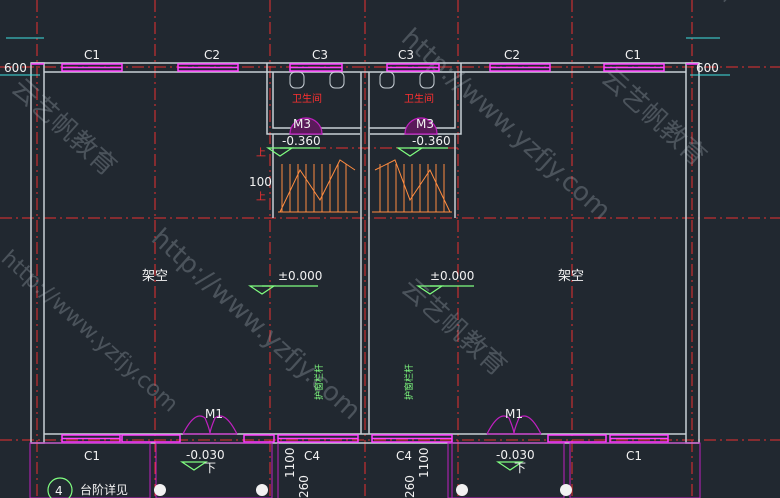 The height and width of the screenshot is (498, 780). I want to click on watermark-fragment: yzfjy, so click(734, 2).